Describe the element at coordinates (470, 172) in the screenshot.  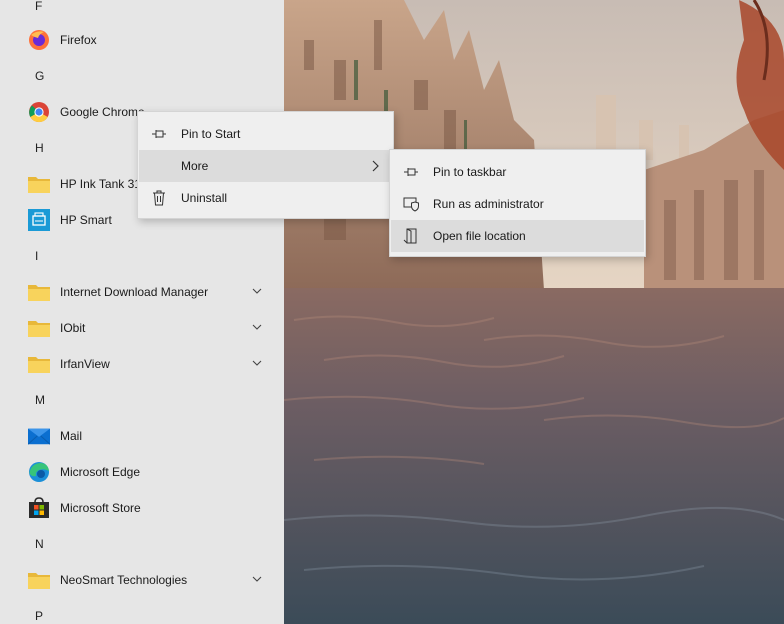
I see `menu-item-label: Pin to taskbar` at that location.